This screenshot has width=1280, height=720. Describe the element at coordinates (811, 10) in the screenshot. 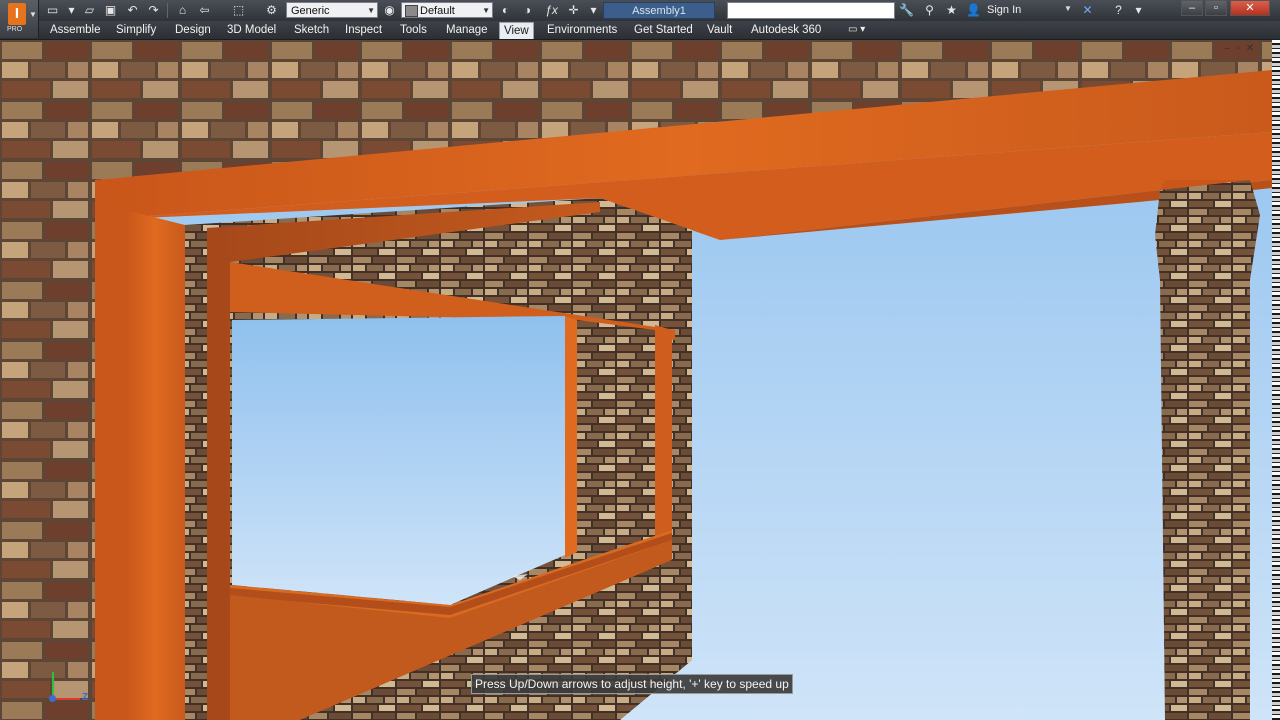

I see `search-input` at that location.